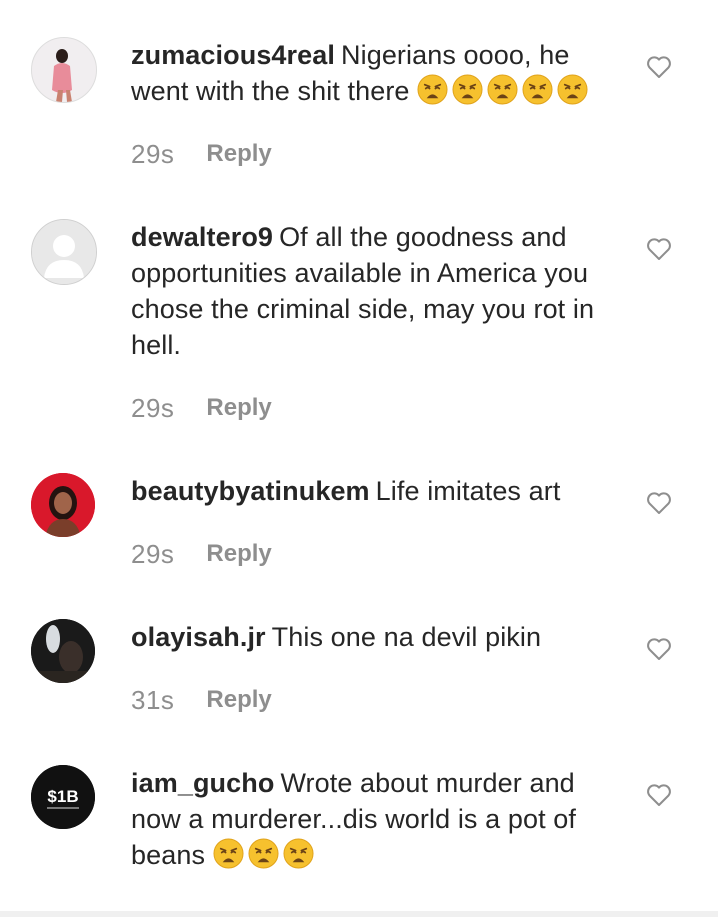 The width and height of the screenshot is (718, 917). Describe the element at coordinates (153, 699) in the screenshot. I see `comment-timestamp: 31s` at that location.